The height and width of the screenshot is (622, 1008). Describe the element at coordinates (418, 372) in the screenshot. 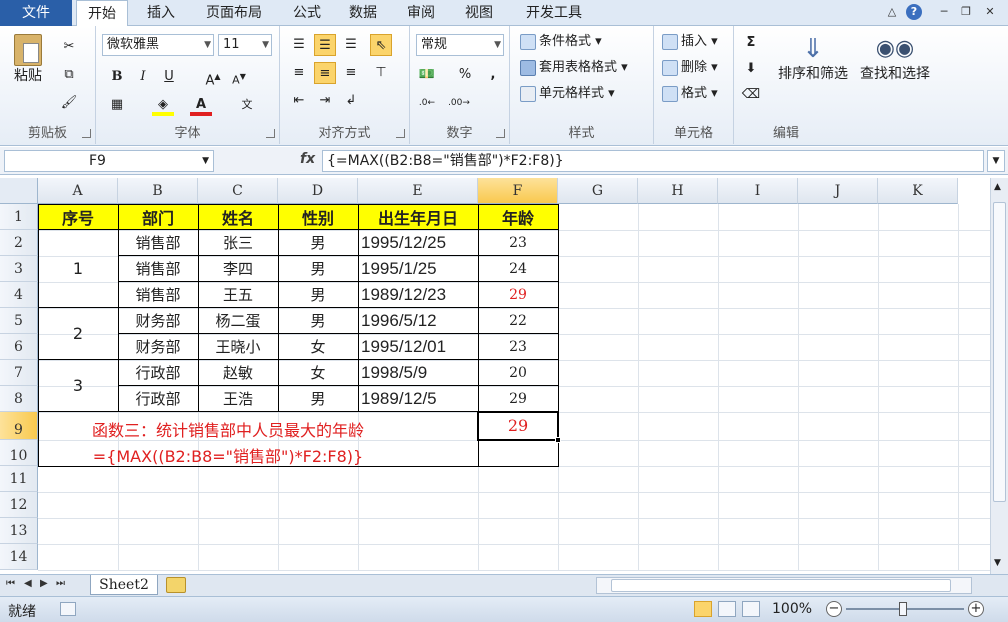

I see `table-cell-birthdate: 1998/5/9` at that location.